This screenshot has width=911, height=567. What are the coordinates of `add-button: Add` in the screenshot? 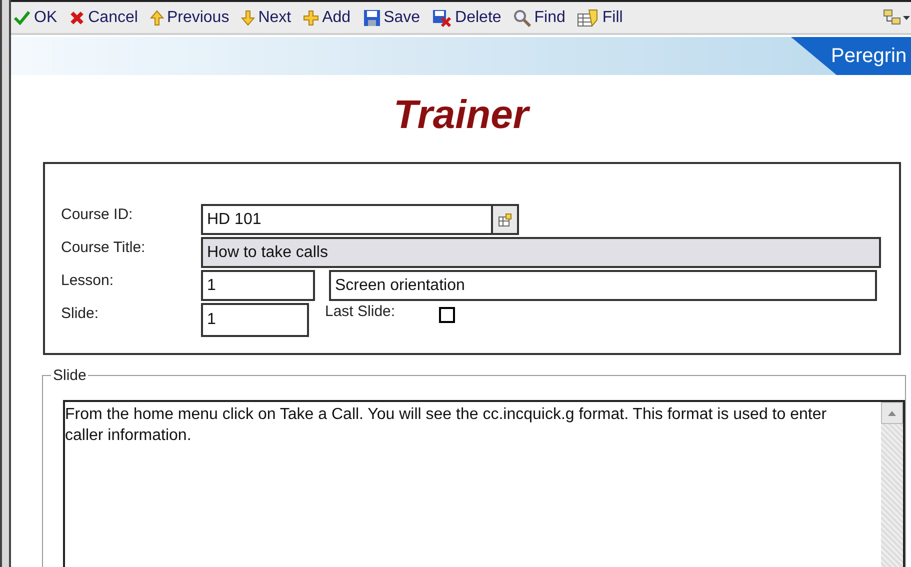 It's located at (327, 17).